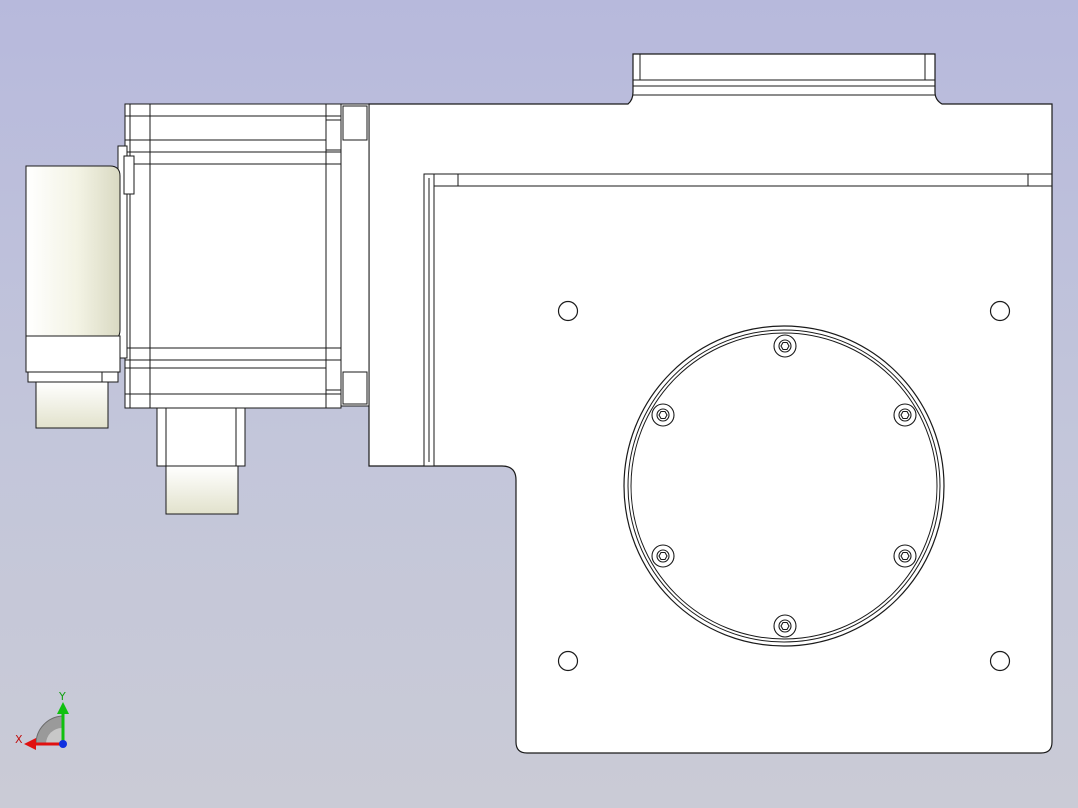 Image resolution: width=1078 pixels, height=808 pixels. What do you see at coordinates (1000, 311) in the screenshot?
I see `hole-top-right` at bounding box center [1000, 311].